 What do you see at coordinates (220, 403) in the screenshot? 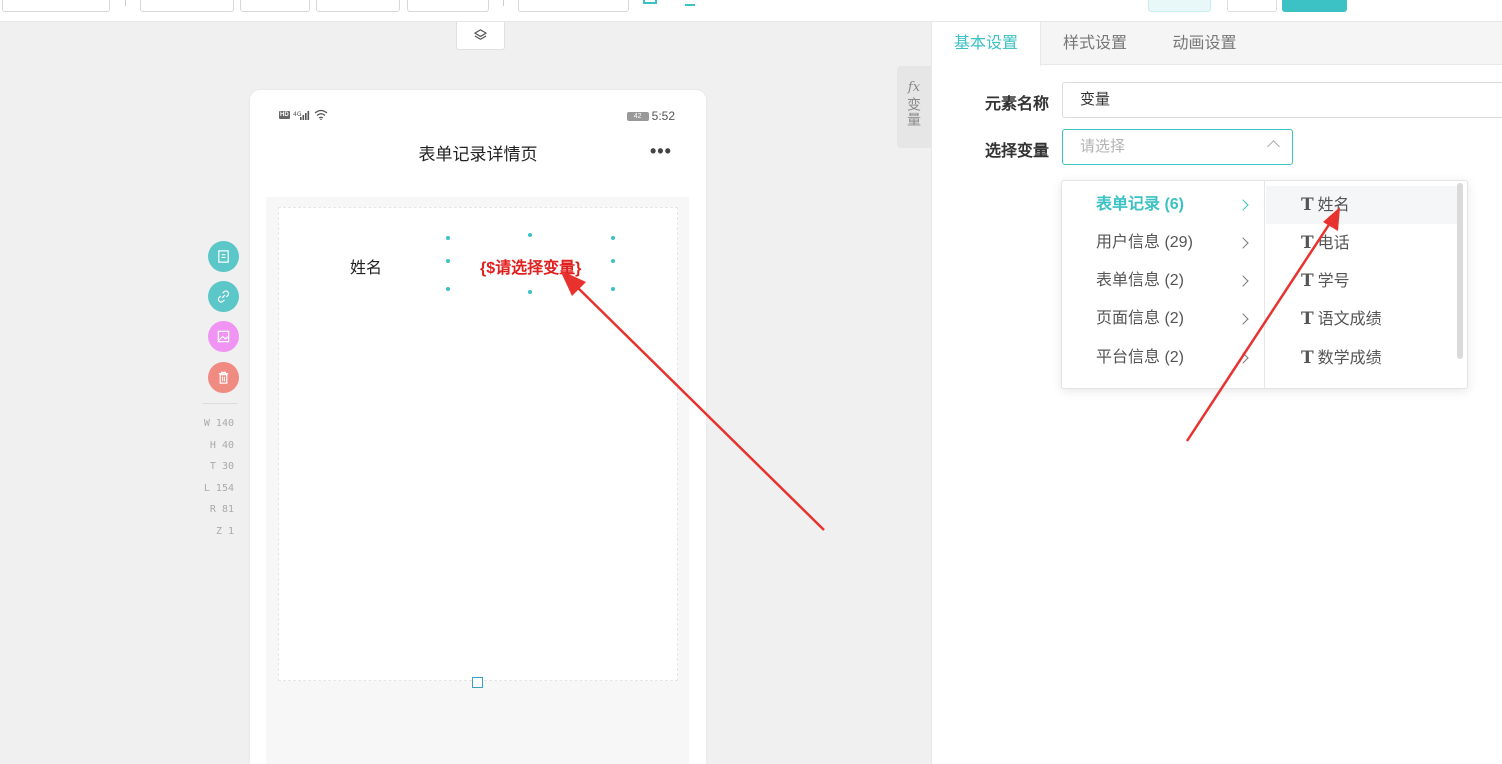
I see `side-divider` at bounding box center [220, 403].